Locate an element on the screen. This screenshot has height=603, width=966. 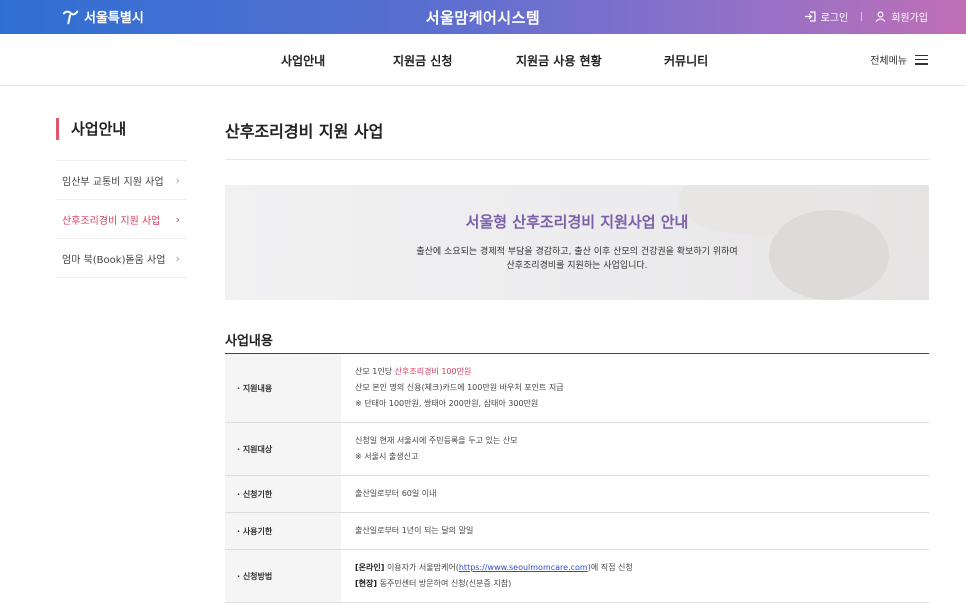
seoulmomcare-link: https://www.seoulmomcare.com is located at coordinates (523, 567).